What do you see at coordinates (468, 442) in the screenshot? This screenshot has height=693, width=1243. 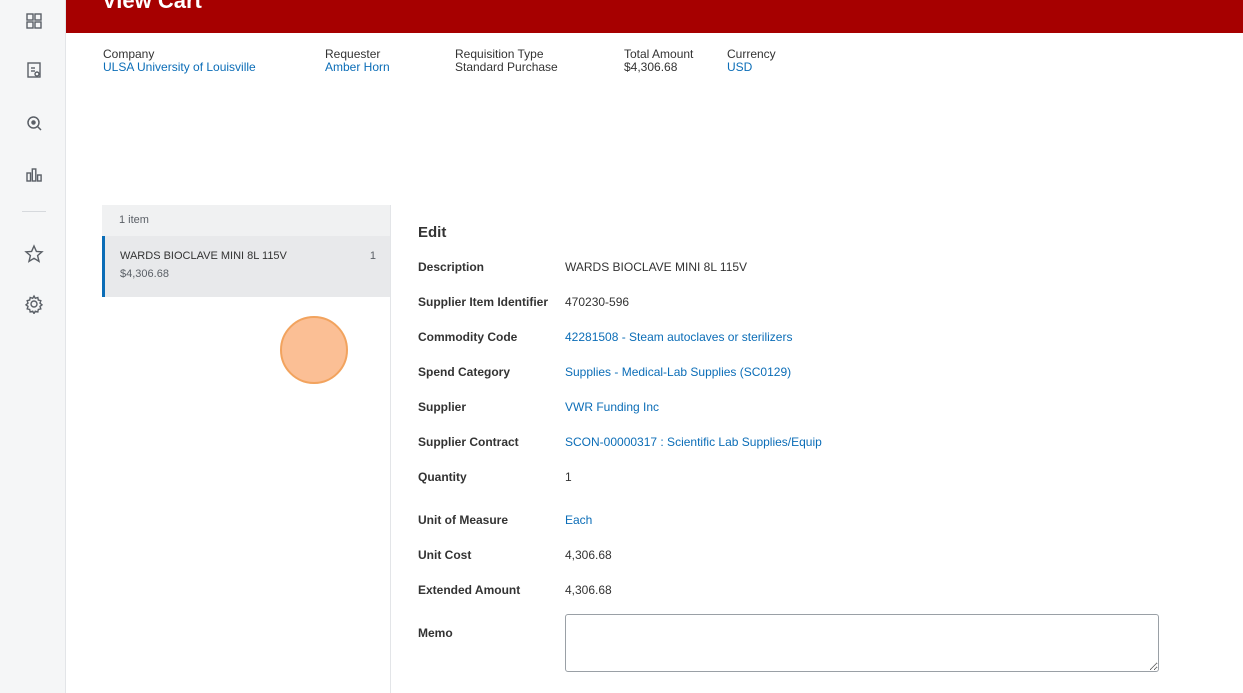 I see `supplier-contract-label: Supplier Contract` at bounding box center [468, 442].